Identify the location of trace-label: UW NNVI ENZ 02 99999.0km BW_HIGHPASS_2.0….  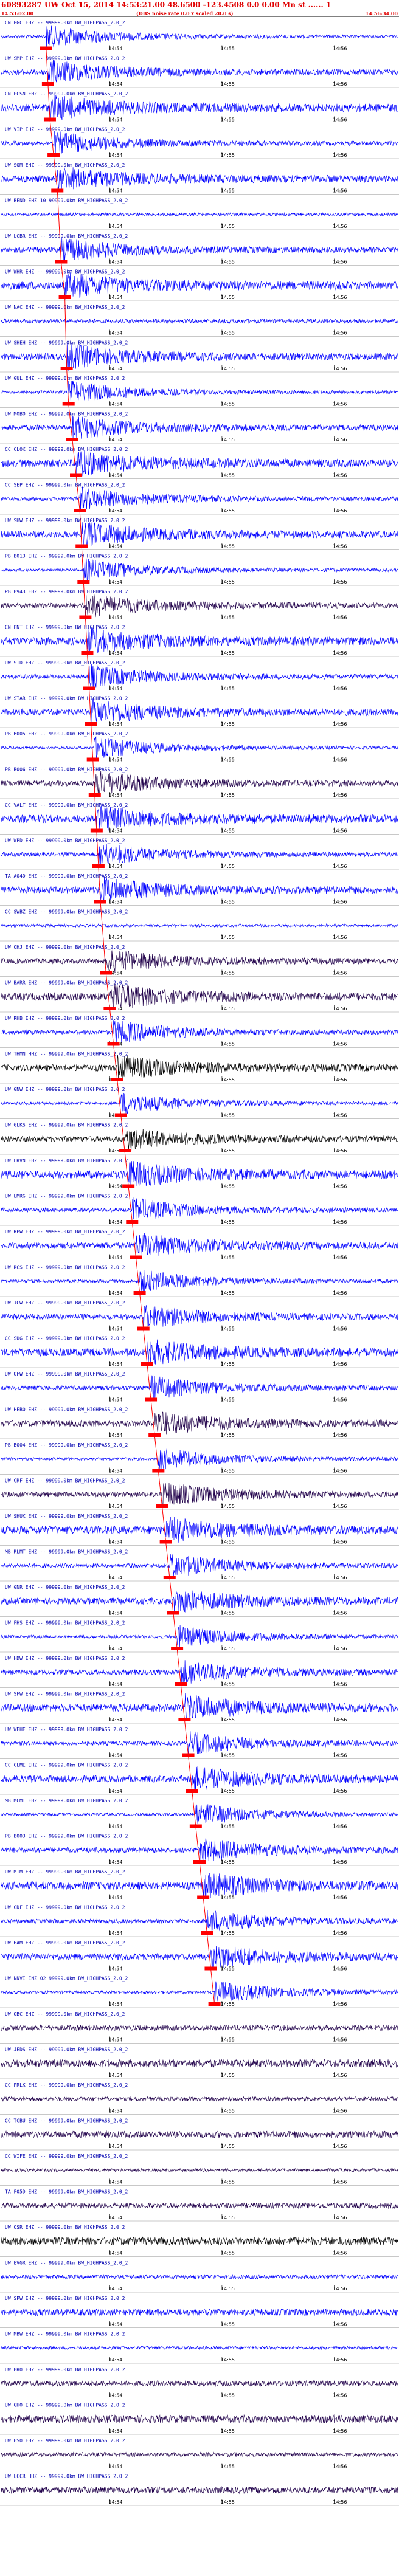
(66, 1979).